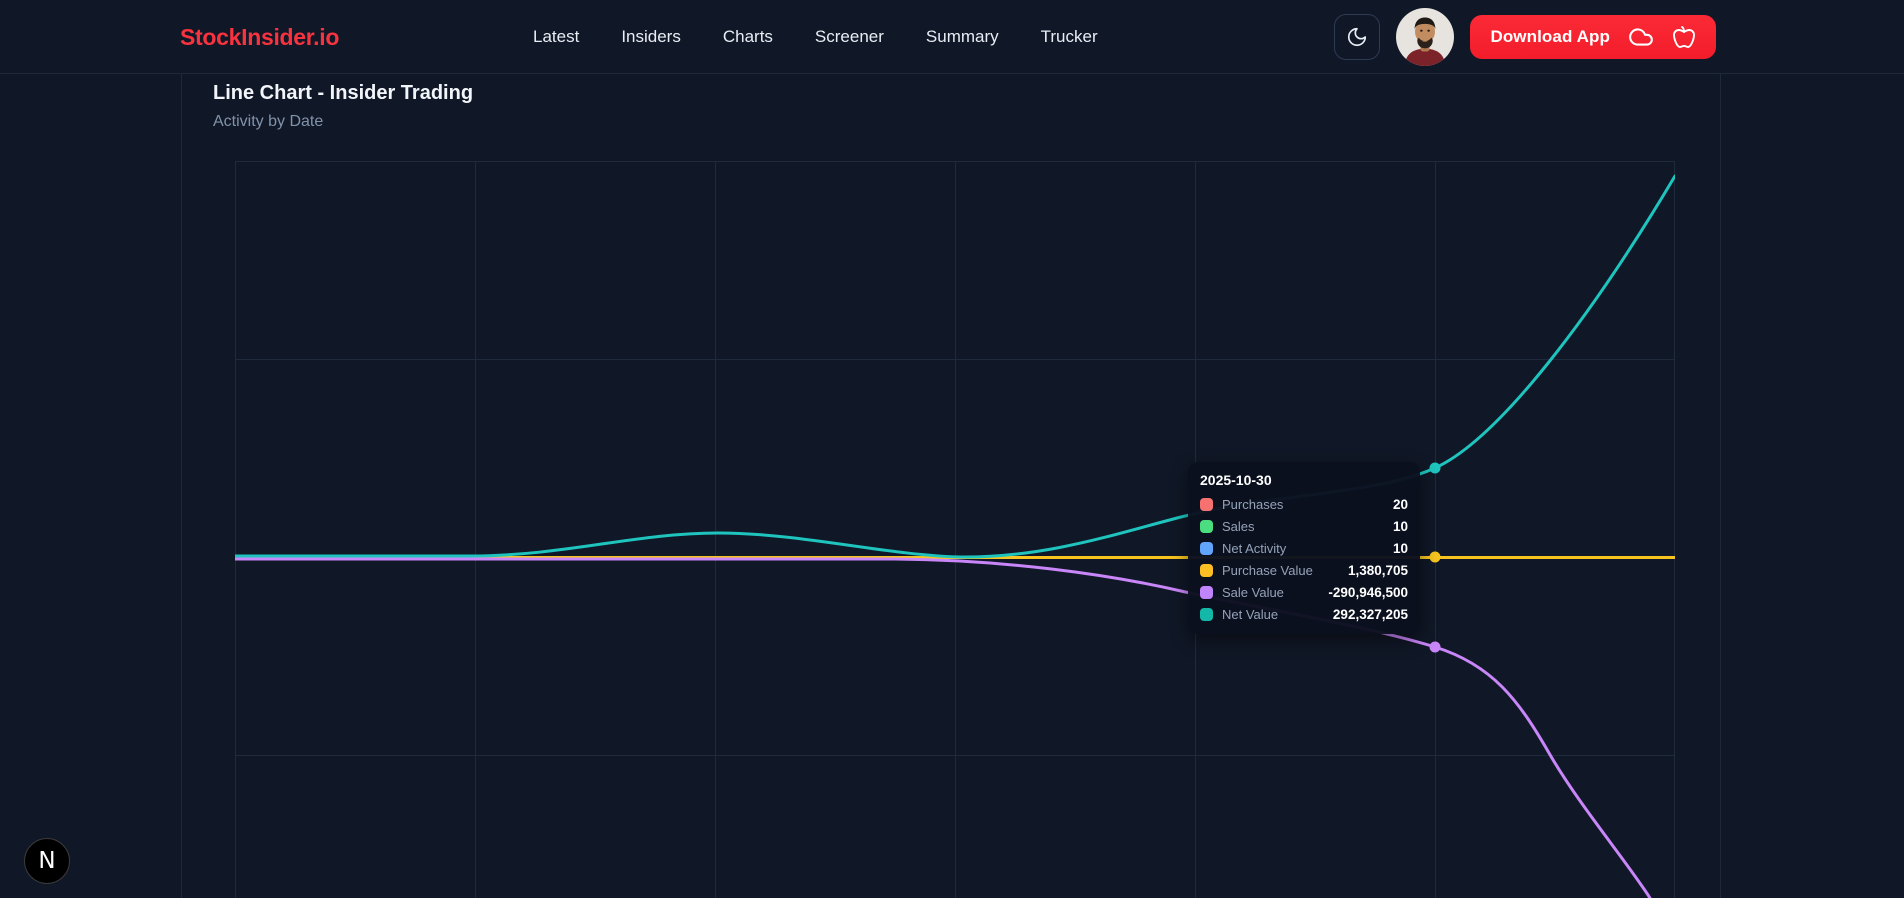 The width and height of the screenshot is (1904, 898). I want to click on series-label: Net Activity, so click(1254, 548).